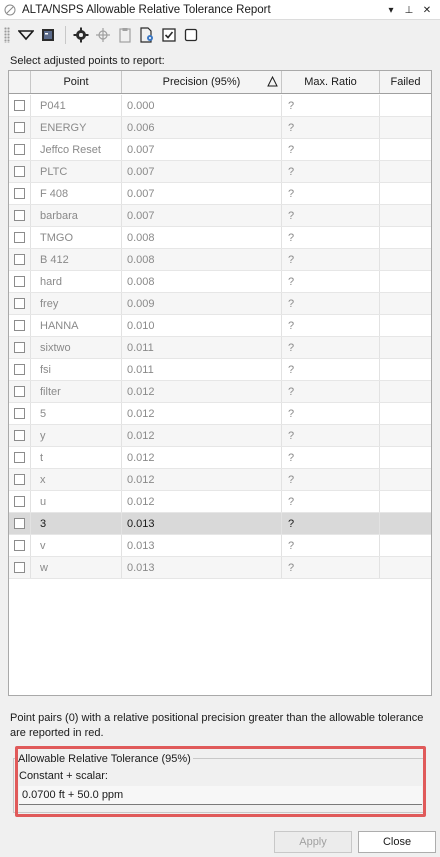 This screenshot has height=857, width=440. Describe the element at coordinates (220, 458) in the screenshot. I see `table-row: t 0.012?` at that location.